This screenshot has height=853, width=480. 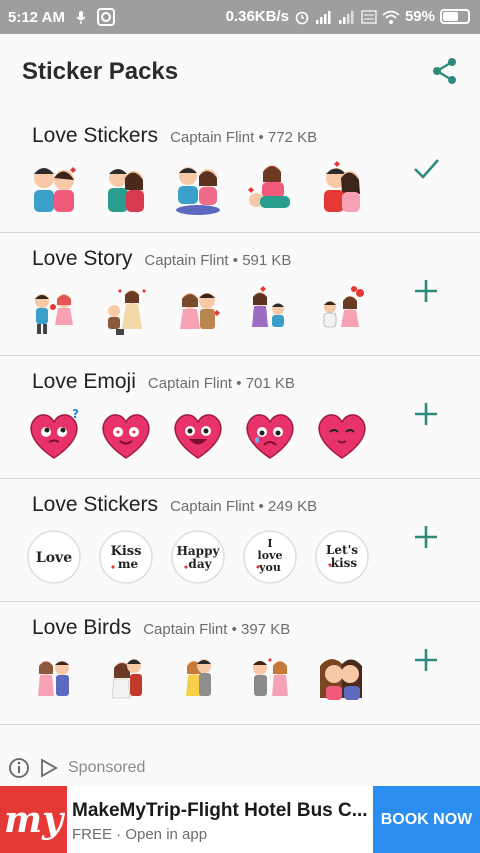 What do you see at coordinates (270, 557) in the screenshot?
I see `i-love-you-text-badge: Iloveyou` at bounding box center [270, 557].